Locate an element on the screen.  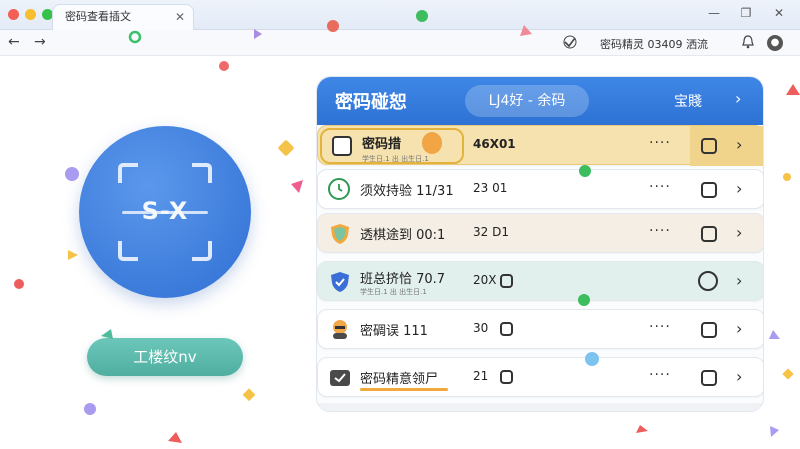
row-code: 20X is located at coordinates (485, 280).